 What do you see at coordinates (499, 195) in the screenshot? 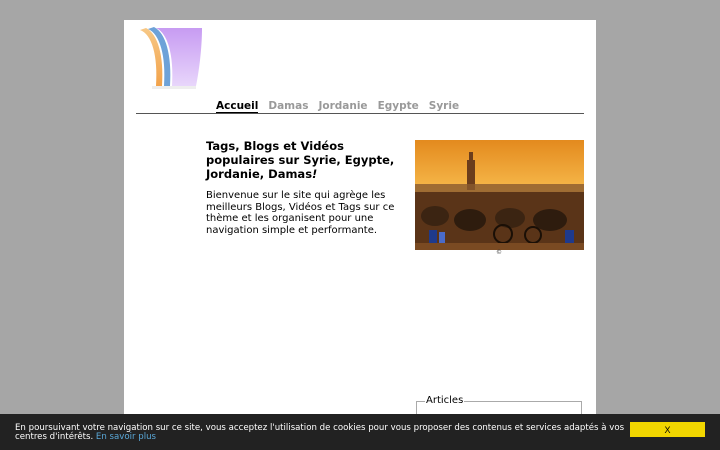
I see `marrakech-photo` at bounding box center [499, 195].